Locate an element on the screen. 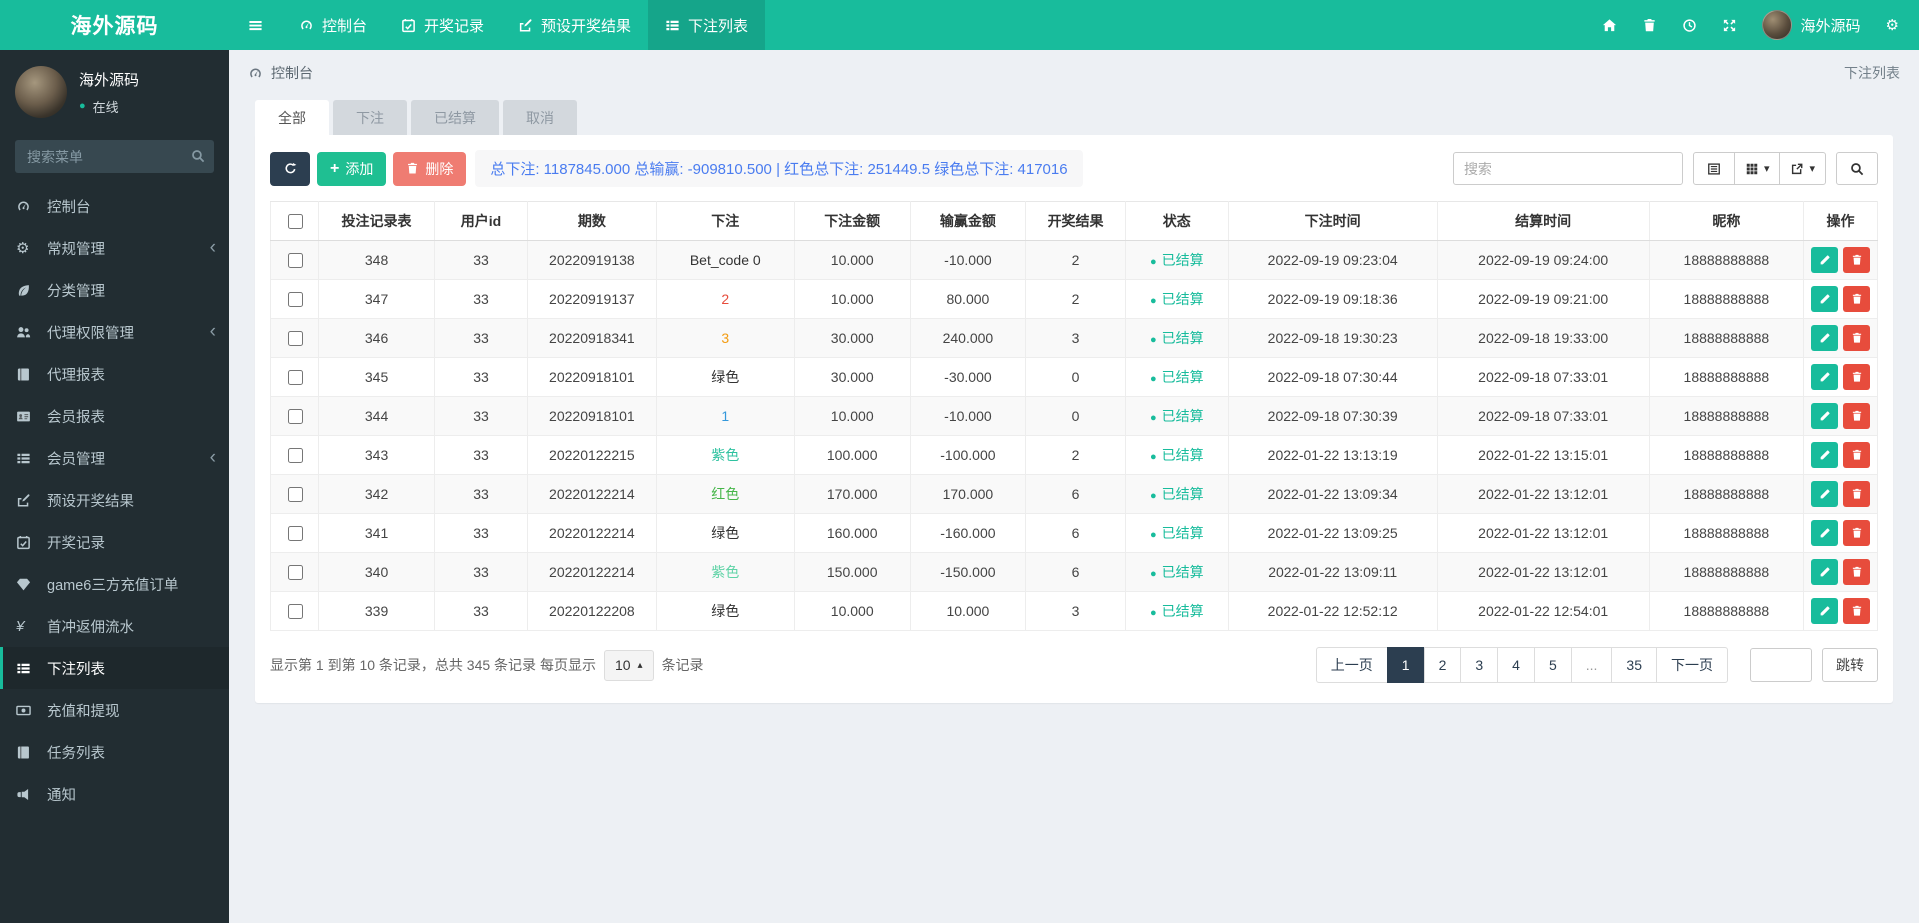 Image resolution: width=1919 pixels, height=923 pixels. bet-amount-cell: 10.000 is located at coordinates (852, 611).